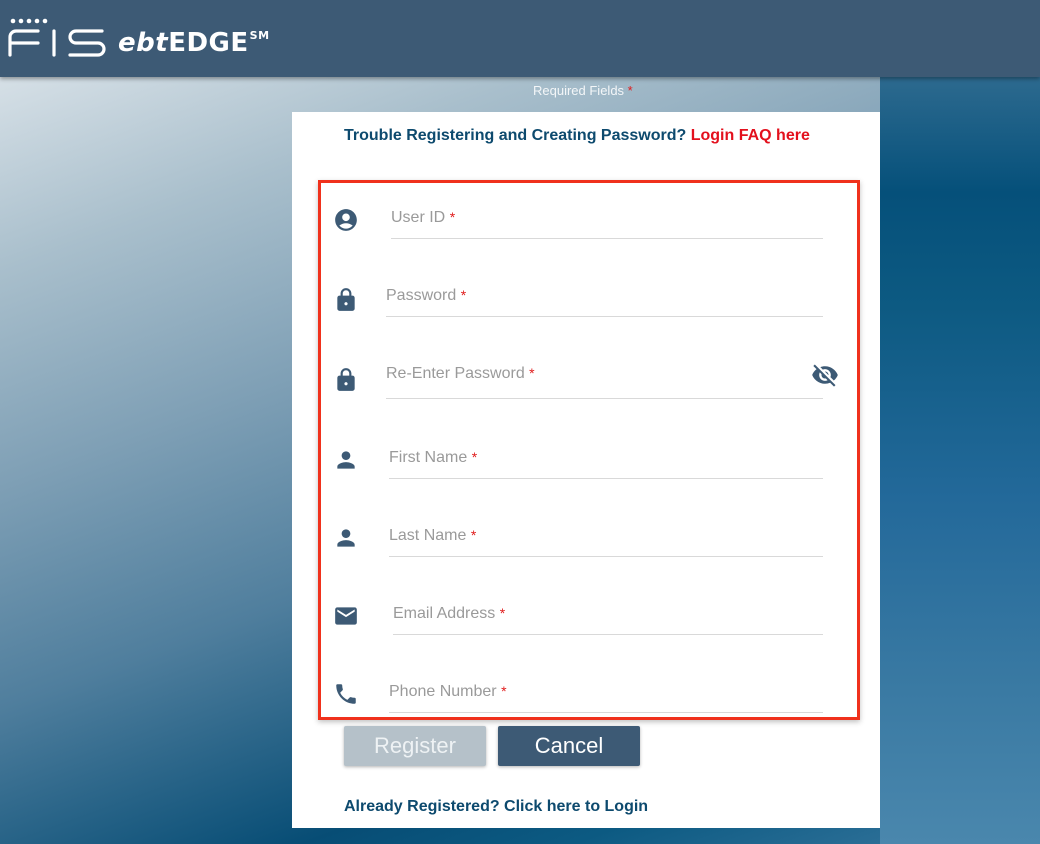  Describe the element at coordinates (346, 220) in the screenshot. I see `account-circle-icon` at that location.